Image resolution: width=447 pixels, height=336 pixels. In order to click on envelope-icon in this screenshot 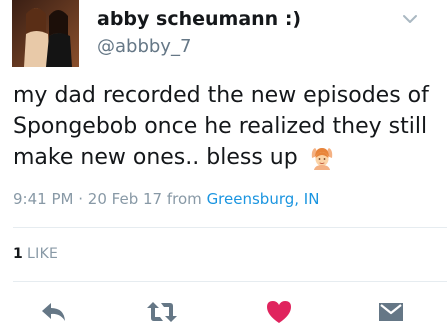, I will do `click(391, 312)`.